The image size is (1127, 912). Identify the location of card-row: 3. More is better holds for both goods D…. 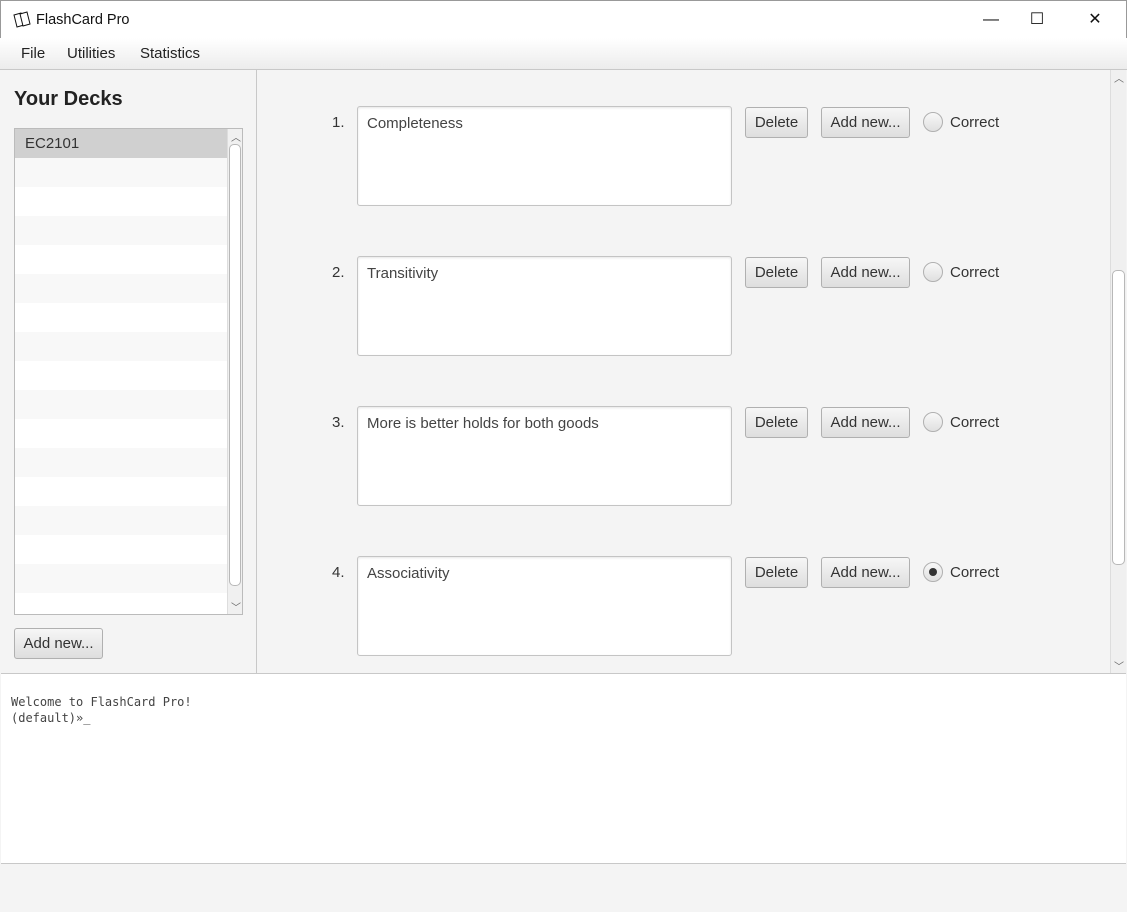
(683, 457).